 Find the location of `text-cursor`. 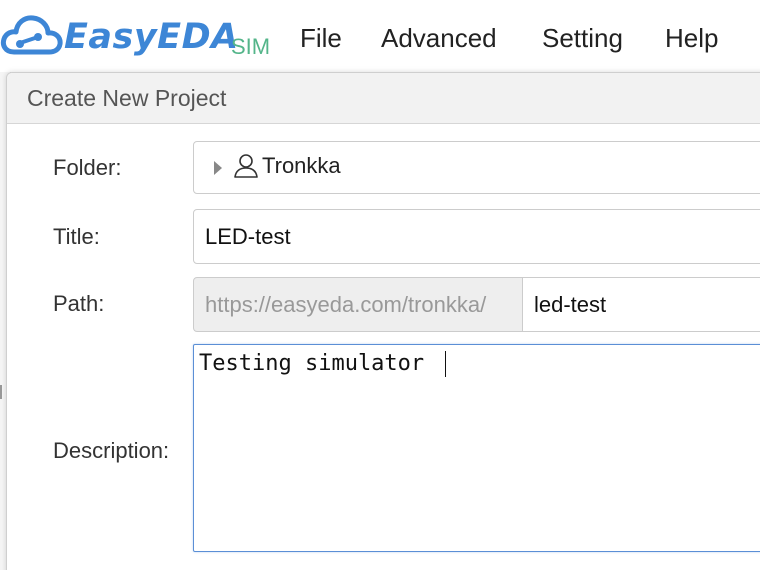

text-cursor is located at coordinates (446, 364).